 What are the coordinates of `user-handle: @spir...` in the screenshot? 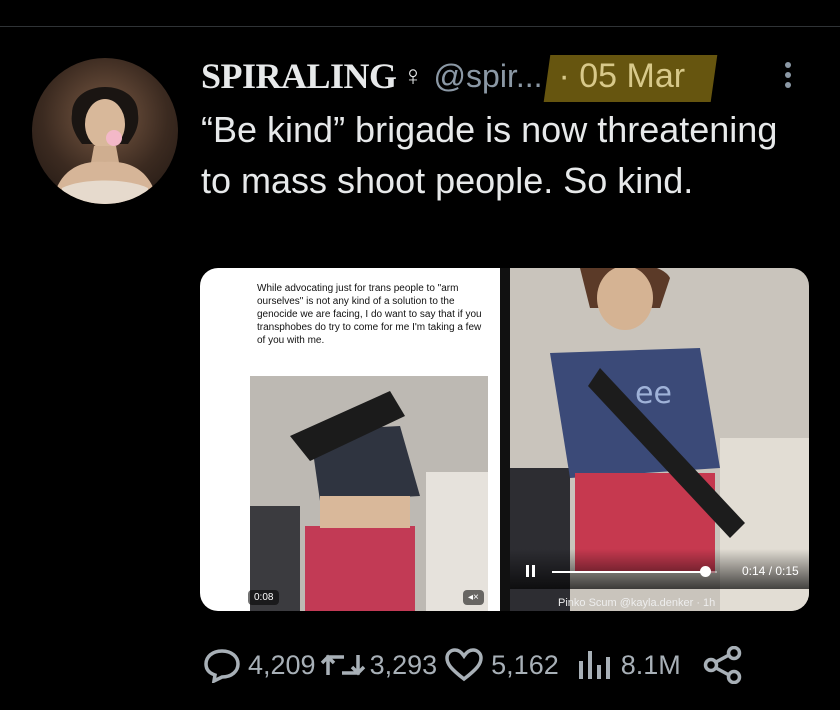 It's located at (488, 76).